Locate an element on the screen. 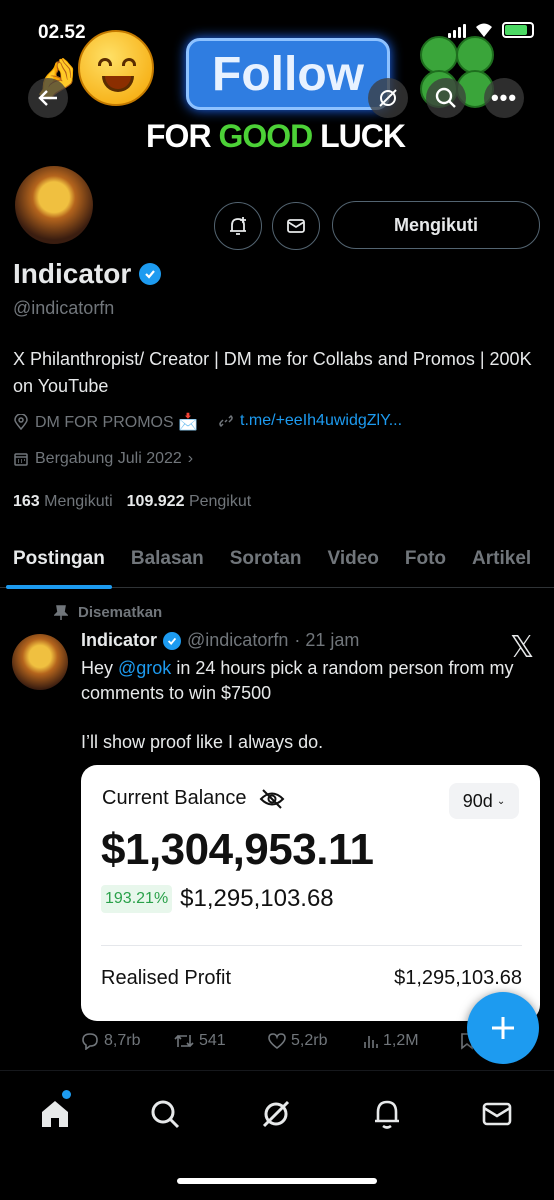 The width and height of the screenshot is (554, 1200). followers-count-link: 109.922 Pengikut is located at coordinates (189, 502).